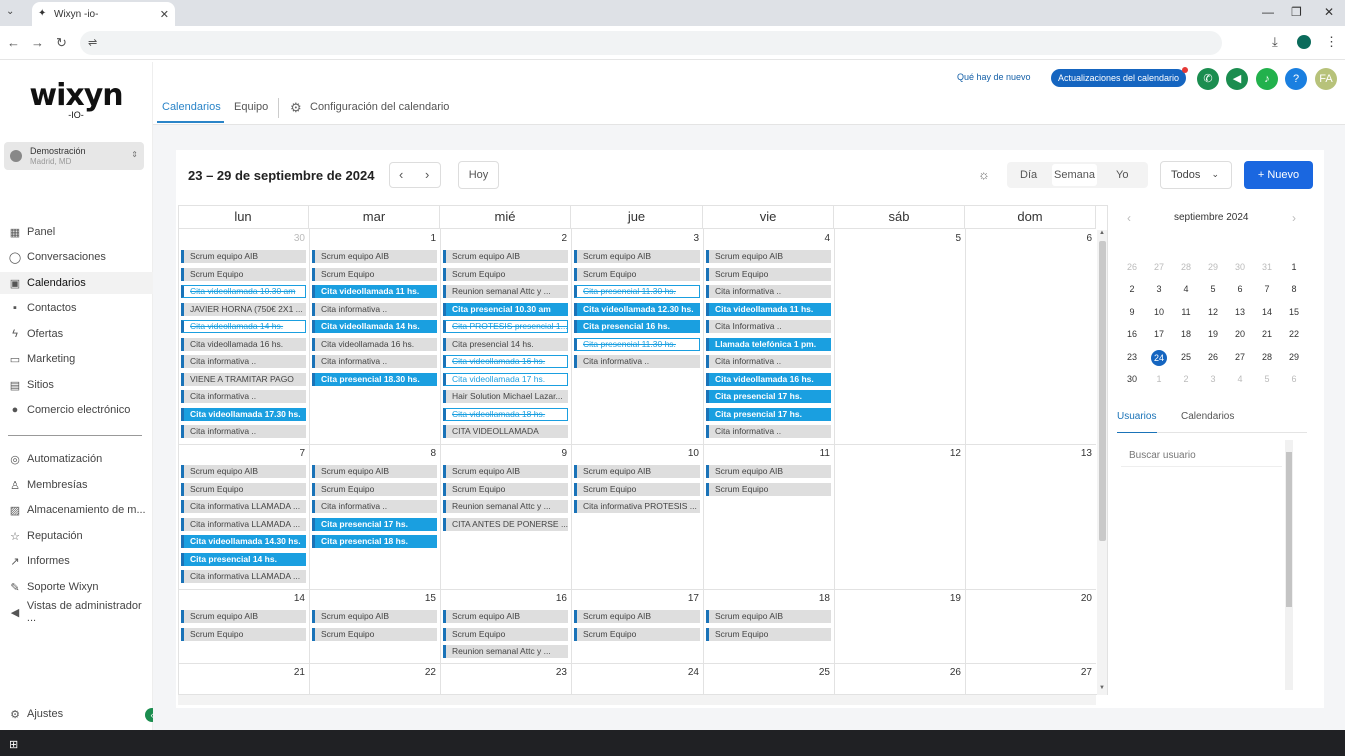 The width and height of the screenshot is (1345, 756). What do you see at coordinates (1240, 289) in the screenshot?
I see `mini-calendar-day: 6` at bounding box center [1240, 289].